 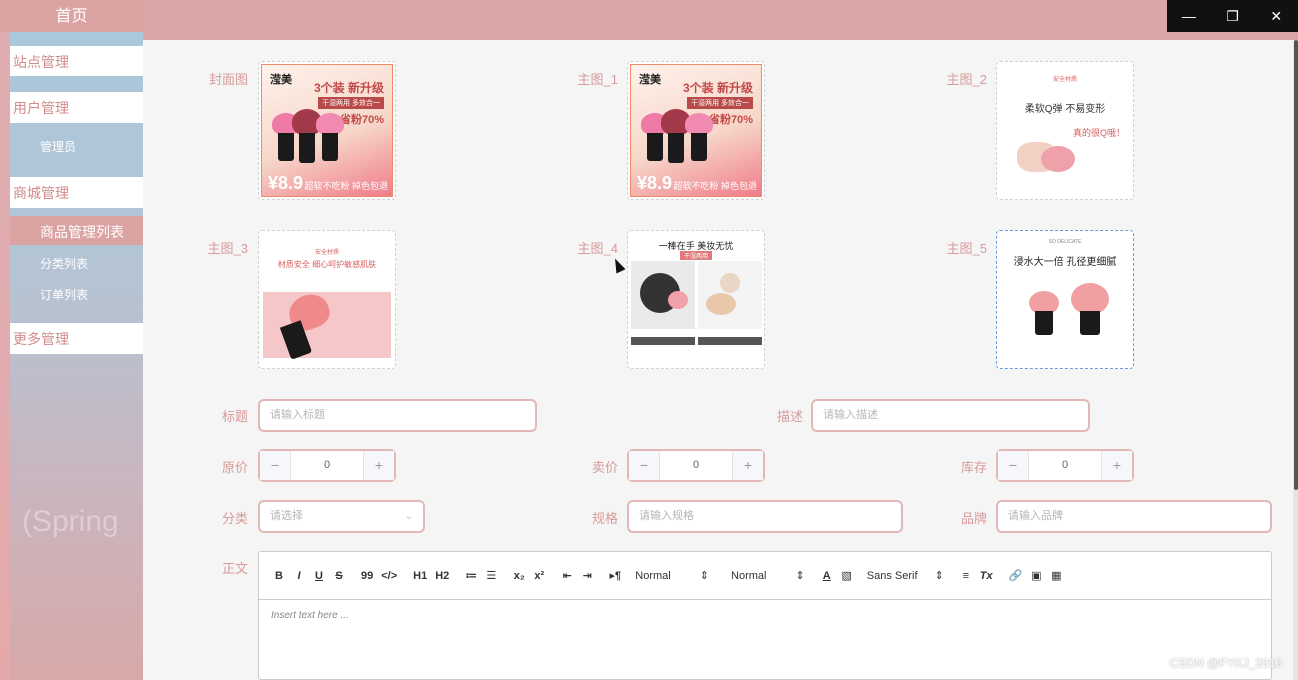 What do you see at coordinates (721, 304) in the screenshot?
I see `cushion-shape` at bounding box center [721, 304].